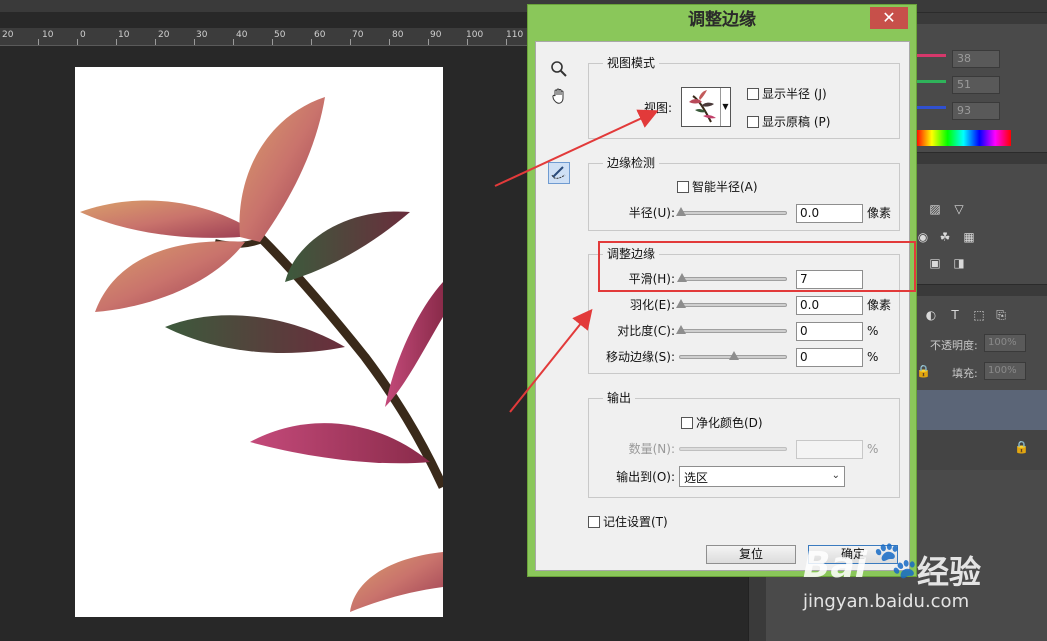 The image size is (1047, 641). I want to click on paw-icon: 🐾, so click(895, 560).